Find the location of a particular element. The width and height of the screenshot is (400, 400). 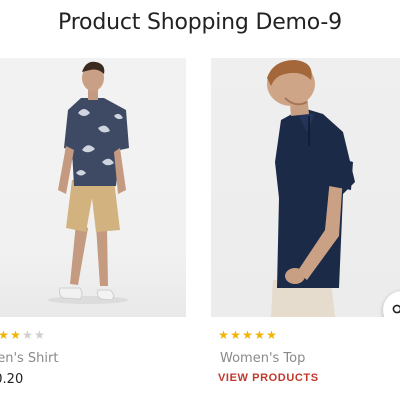

page-title: Product Shopping Demo-9 is located at coordinates (200, 22).